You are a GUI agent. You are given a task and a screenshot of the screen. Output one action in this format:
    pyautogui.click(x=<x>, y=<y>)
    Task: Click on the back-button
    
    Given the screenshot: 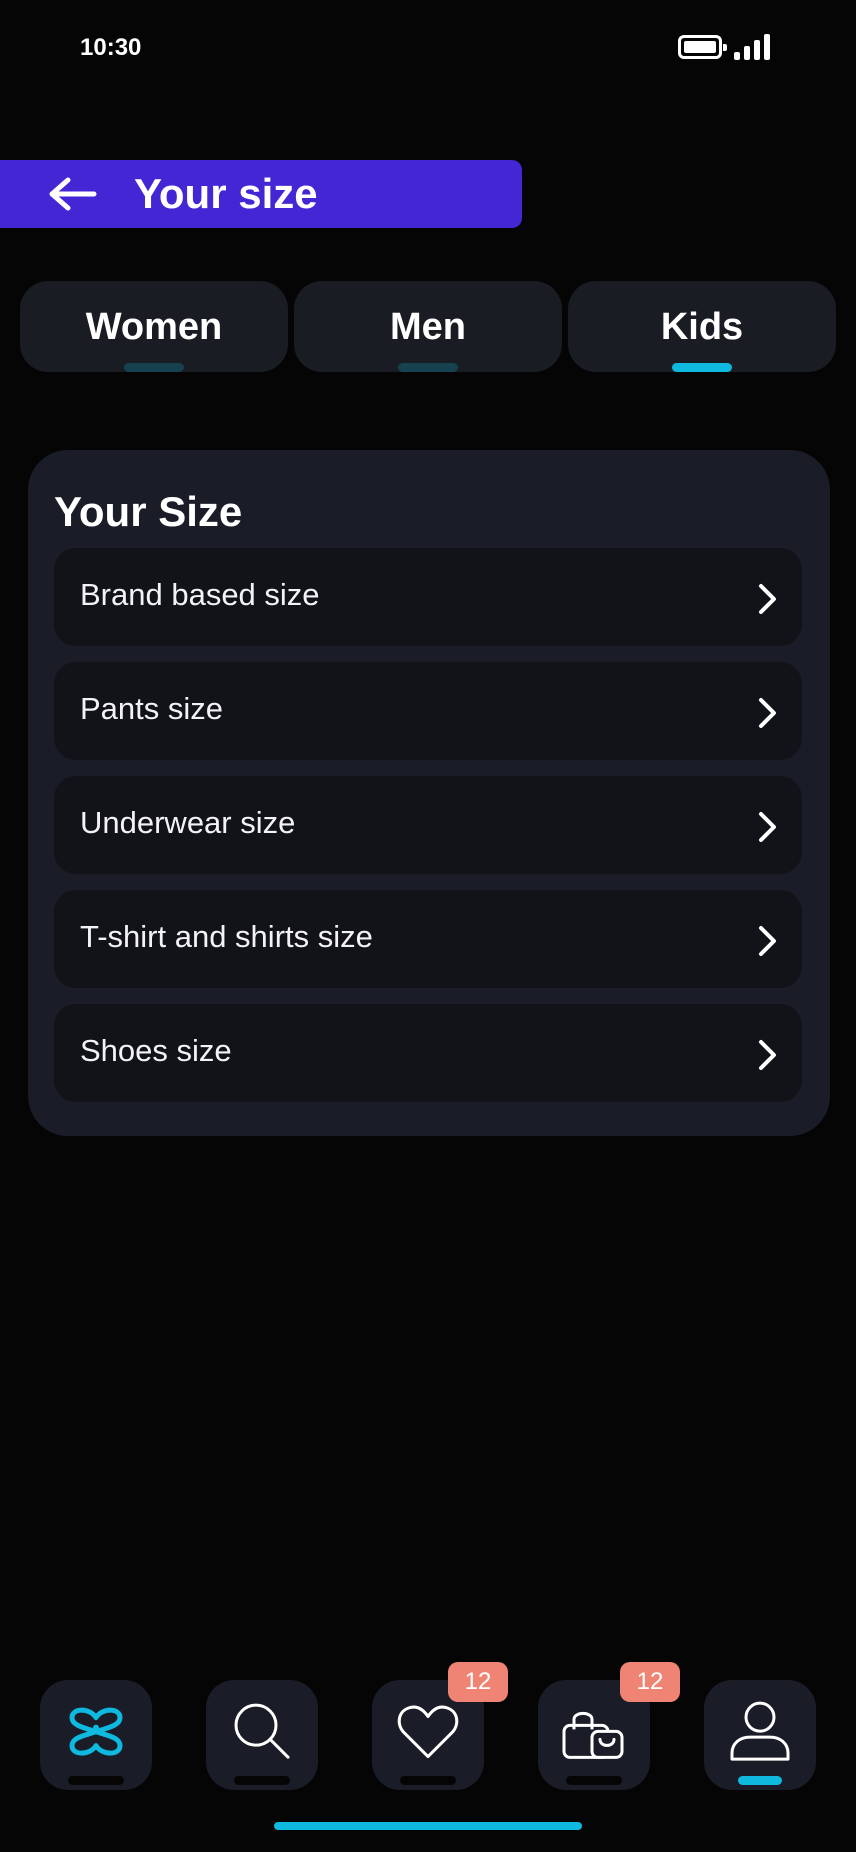 What is the action you would take?
    pyautogui.click(x=72, y=194)
    